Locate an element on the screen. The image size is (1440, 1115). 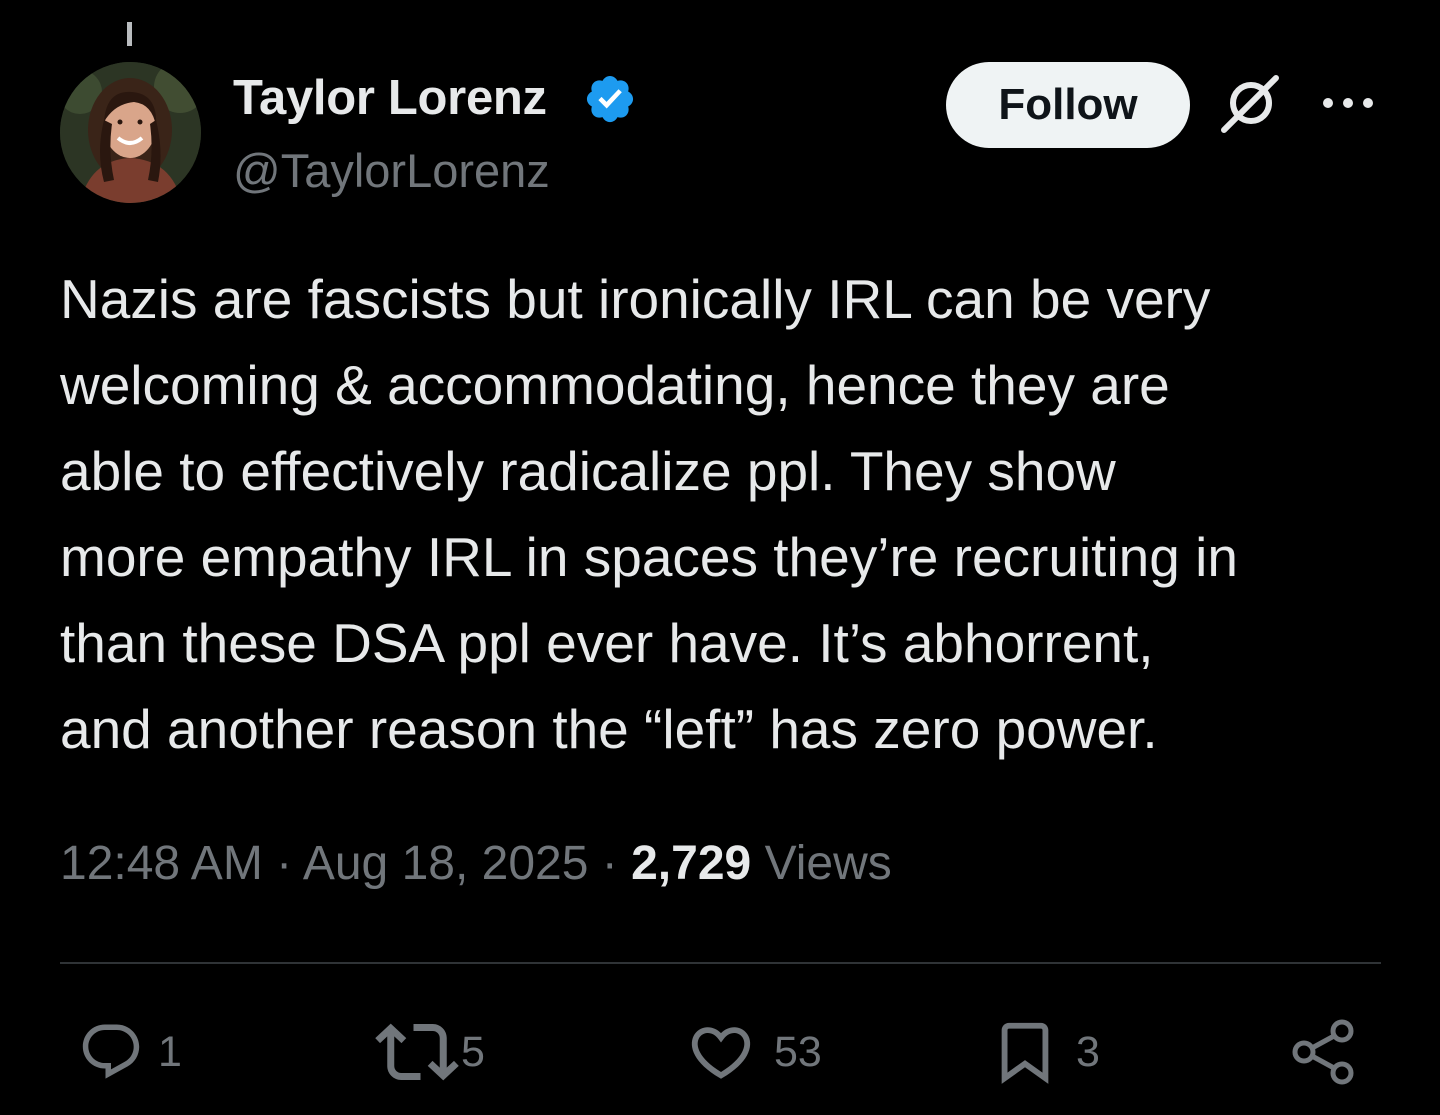
more-options-icon is located at coordinates (1348, 103).